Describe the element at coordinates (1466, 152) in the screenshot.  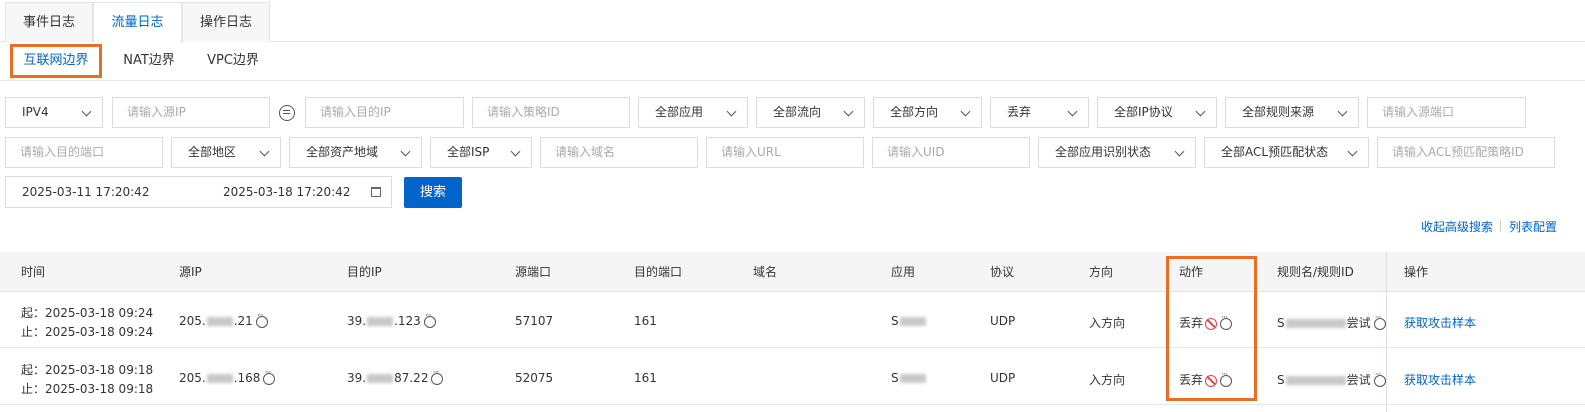
I see `acl-prematch-policy-input: 请输入ACL预匹配策略ID` at that location.